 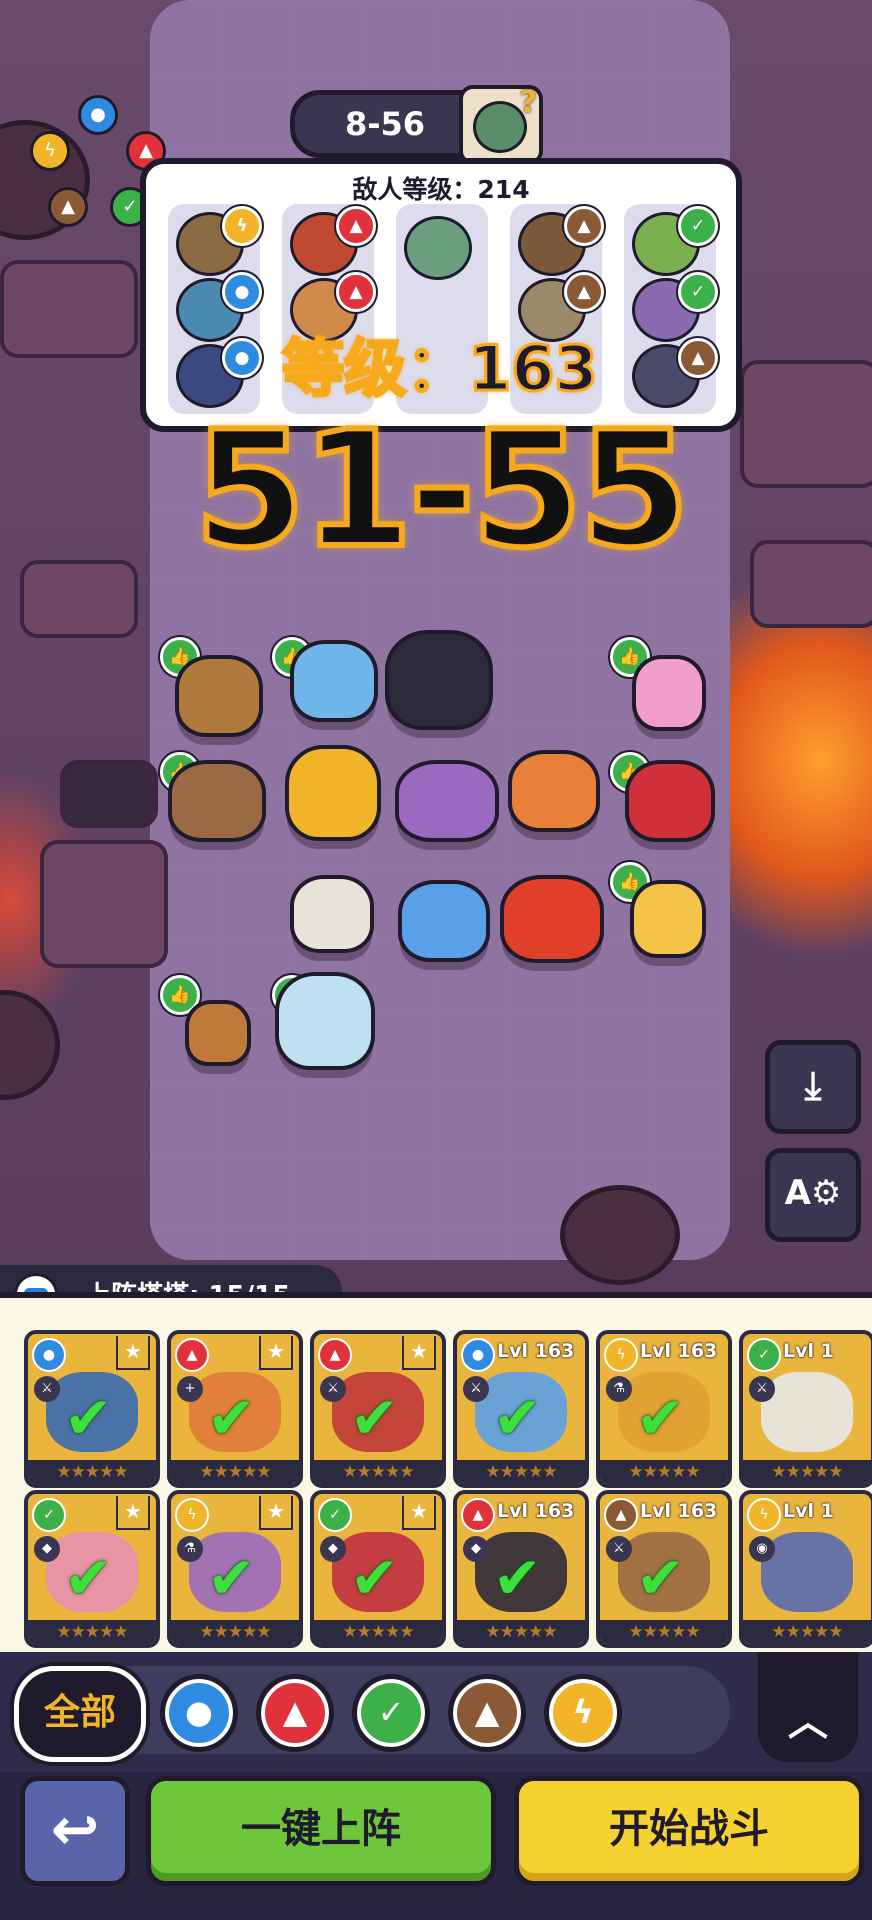 I want to click on level-overlay-text: 等级：163, so click(x=440, y=369).